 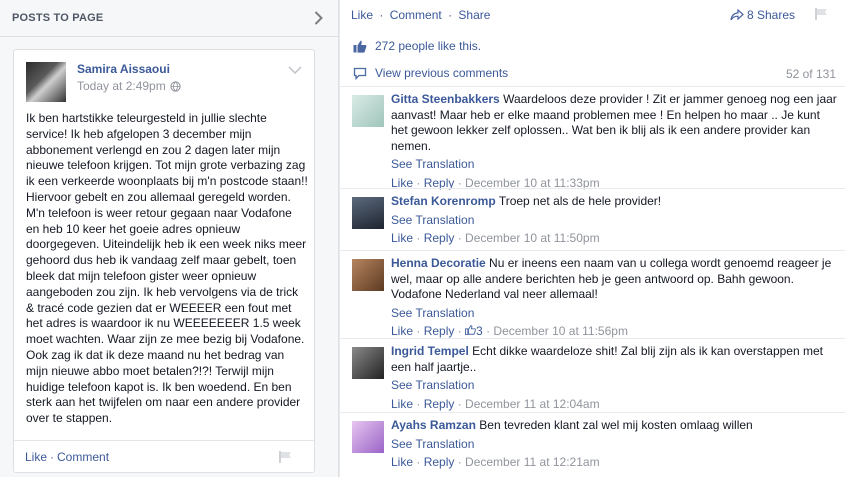 What do you see at coordinates (737, 15) in the screenshot?
I see `share-arrow-icon` at bounding box center [737, 15].